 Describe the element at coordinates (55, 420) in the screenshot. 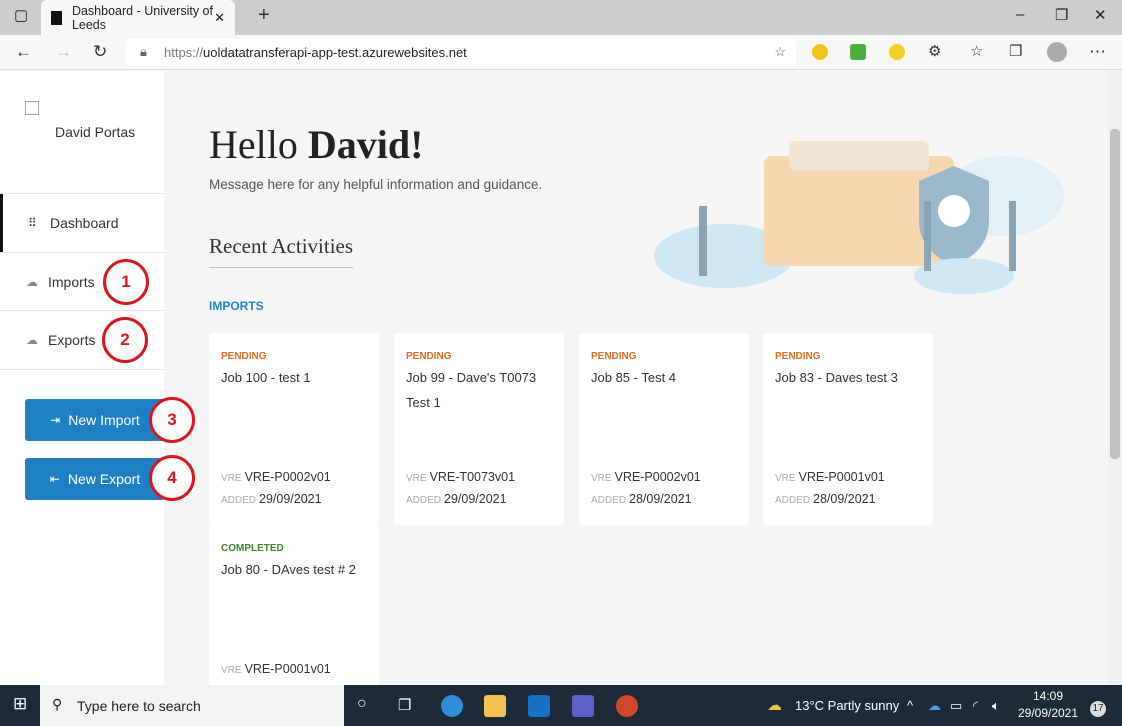

I see `import-icon: ⇥` at that location.